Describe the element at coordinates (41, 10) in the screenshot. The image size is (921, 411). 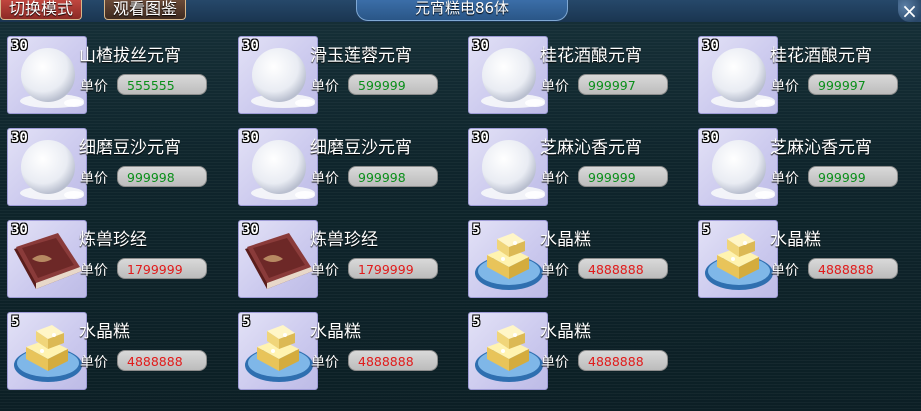
I see `switch-mode-button: 切换模式` at that location.